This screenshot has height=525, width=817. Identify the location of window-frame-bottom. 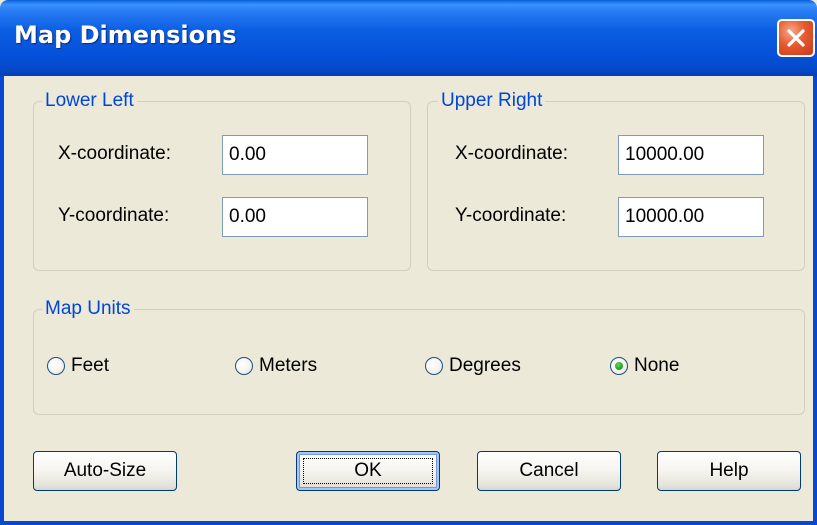
(408, 523).